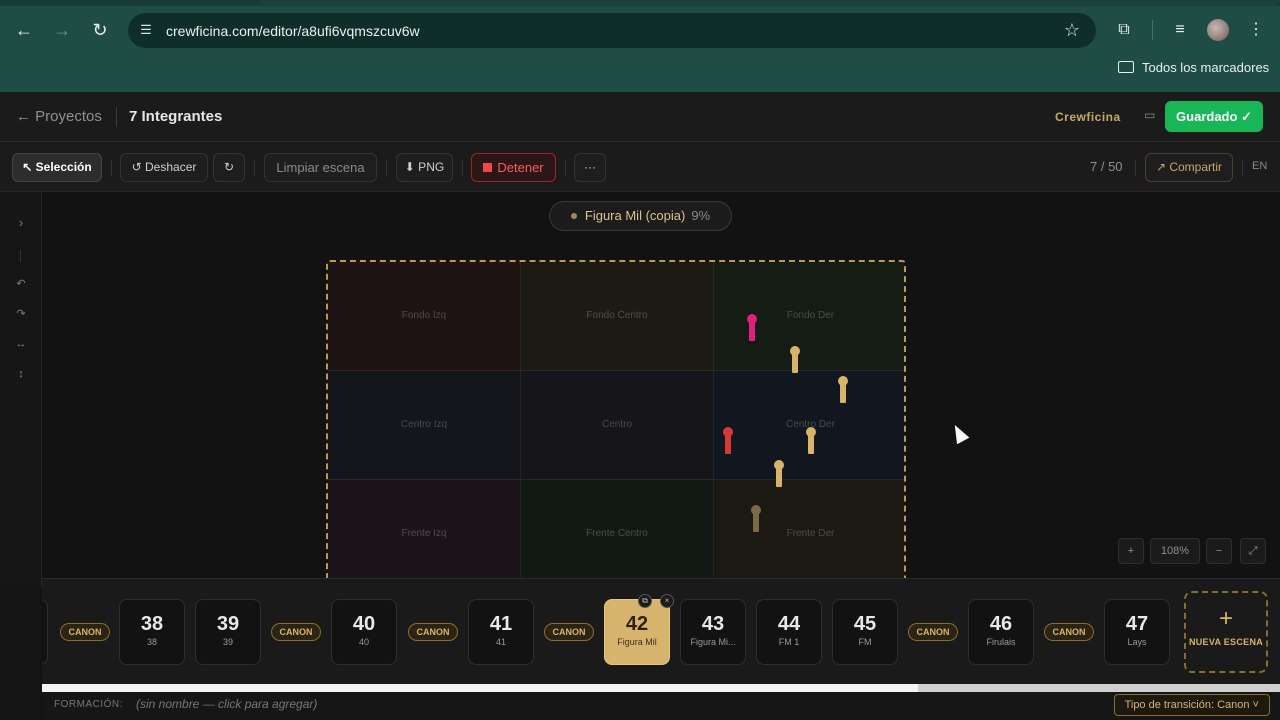  I want to click on transition-type-select: Tipo de transición: Canon ˅, so click(1191, 705).